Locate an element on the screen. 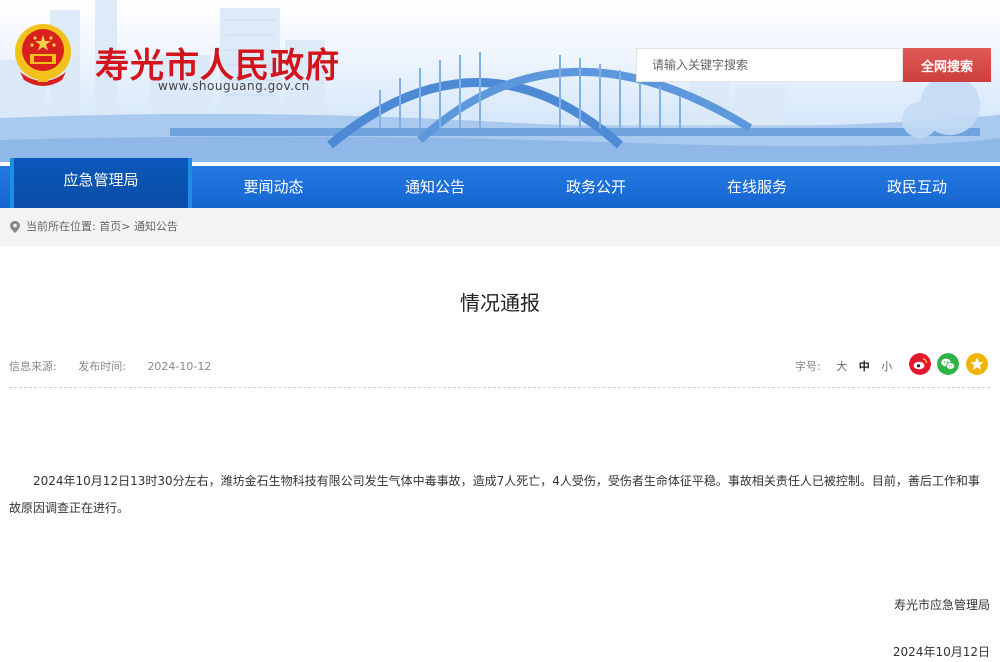 The width and height of the screenshot is (1000, 662). publish-date: 2024-10-12 is located at coordinates (179, 366).